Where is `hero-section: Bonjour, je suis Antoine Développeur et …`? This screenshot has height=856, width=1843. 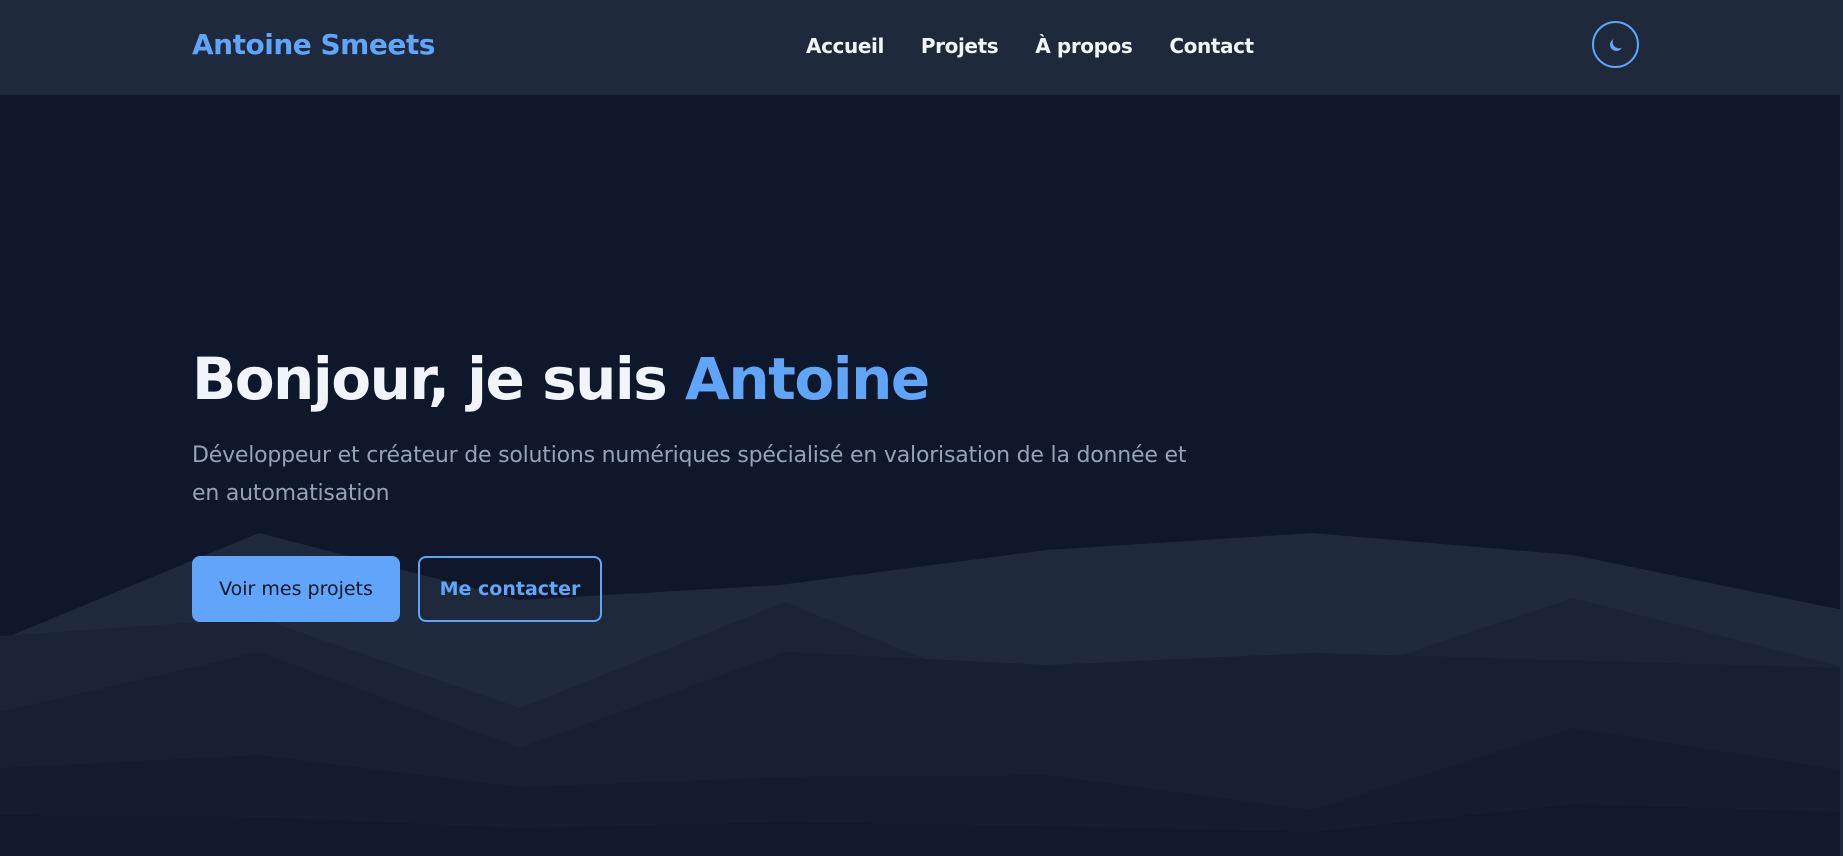
hero-section: Bonjour, je suis Antoine Développeur et … is located at coordinates (702, 429).